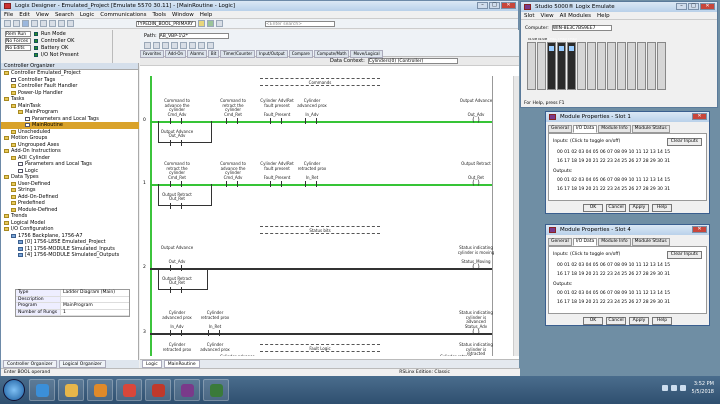 The image size is (720, 404). I want to click on undo-icon, so click(61, 23).